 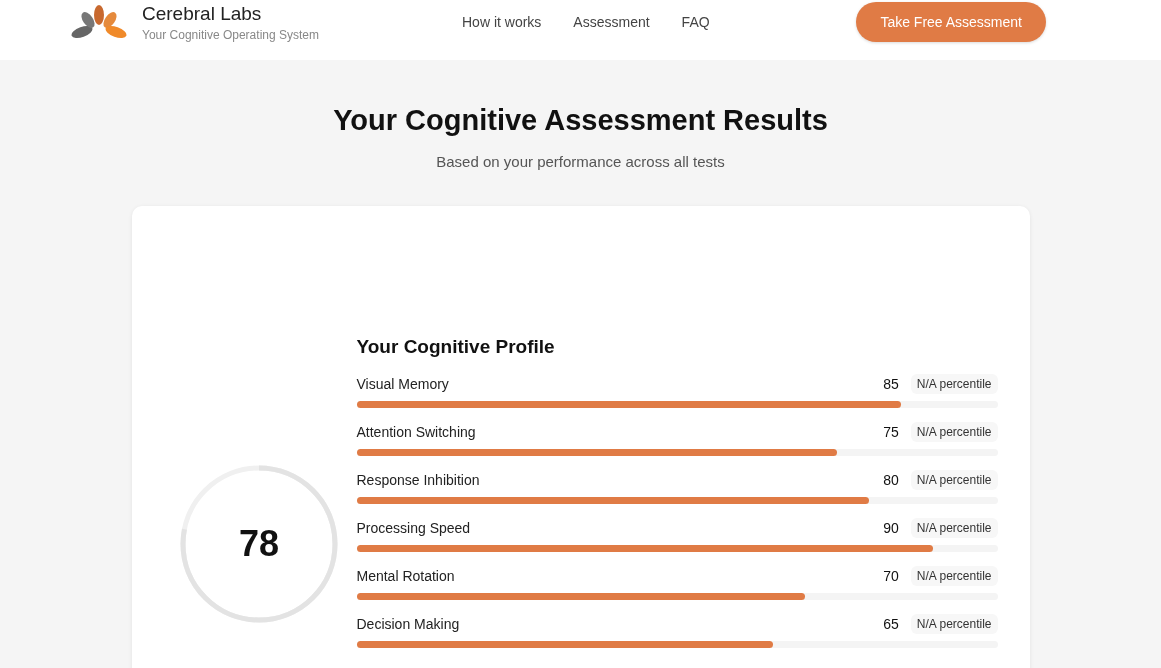 I want to click on overall-score: 78, so click(x=259, y=544).